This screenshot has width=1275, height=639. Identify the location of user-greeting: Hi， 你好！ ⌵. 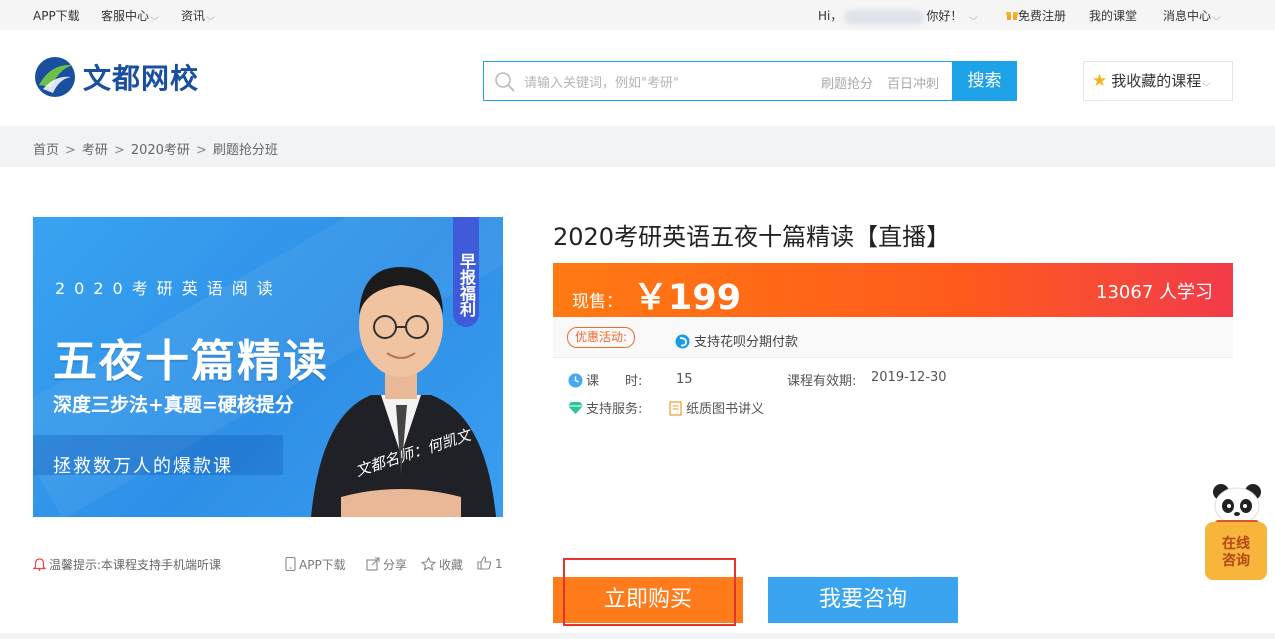
(898, 15).